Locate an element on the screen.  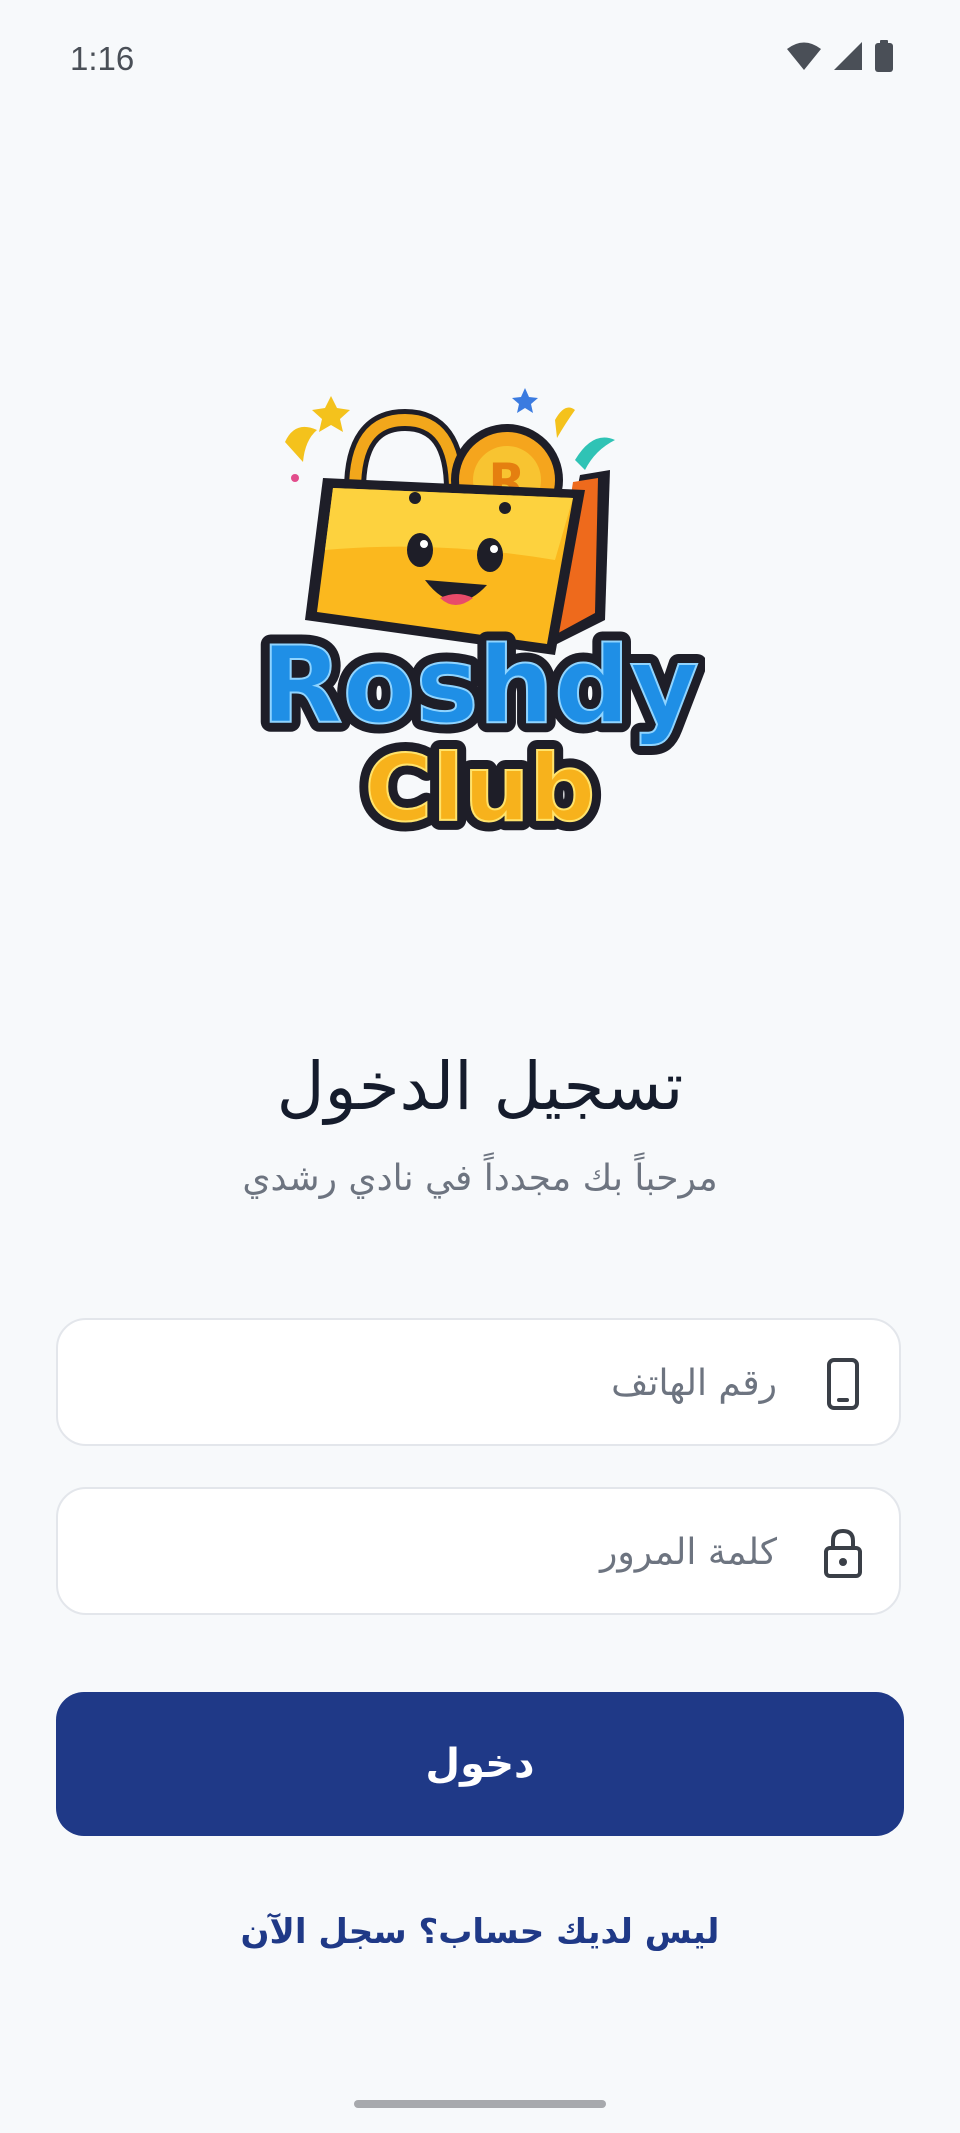
status-bar: 1:16 is located at coordinates (480, 60).